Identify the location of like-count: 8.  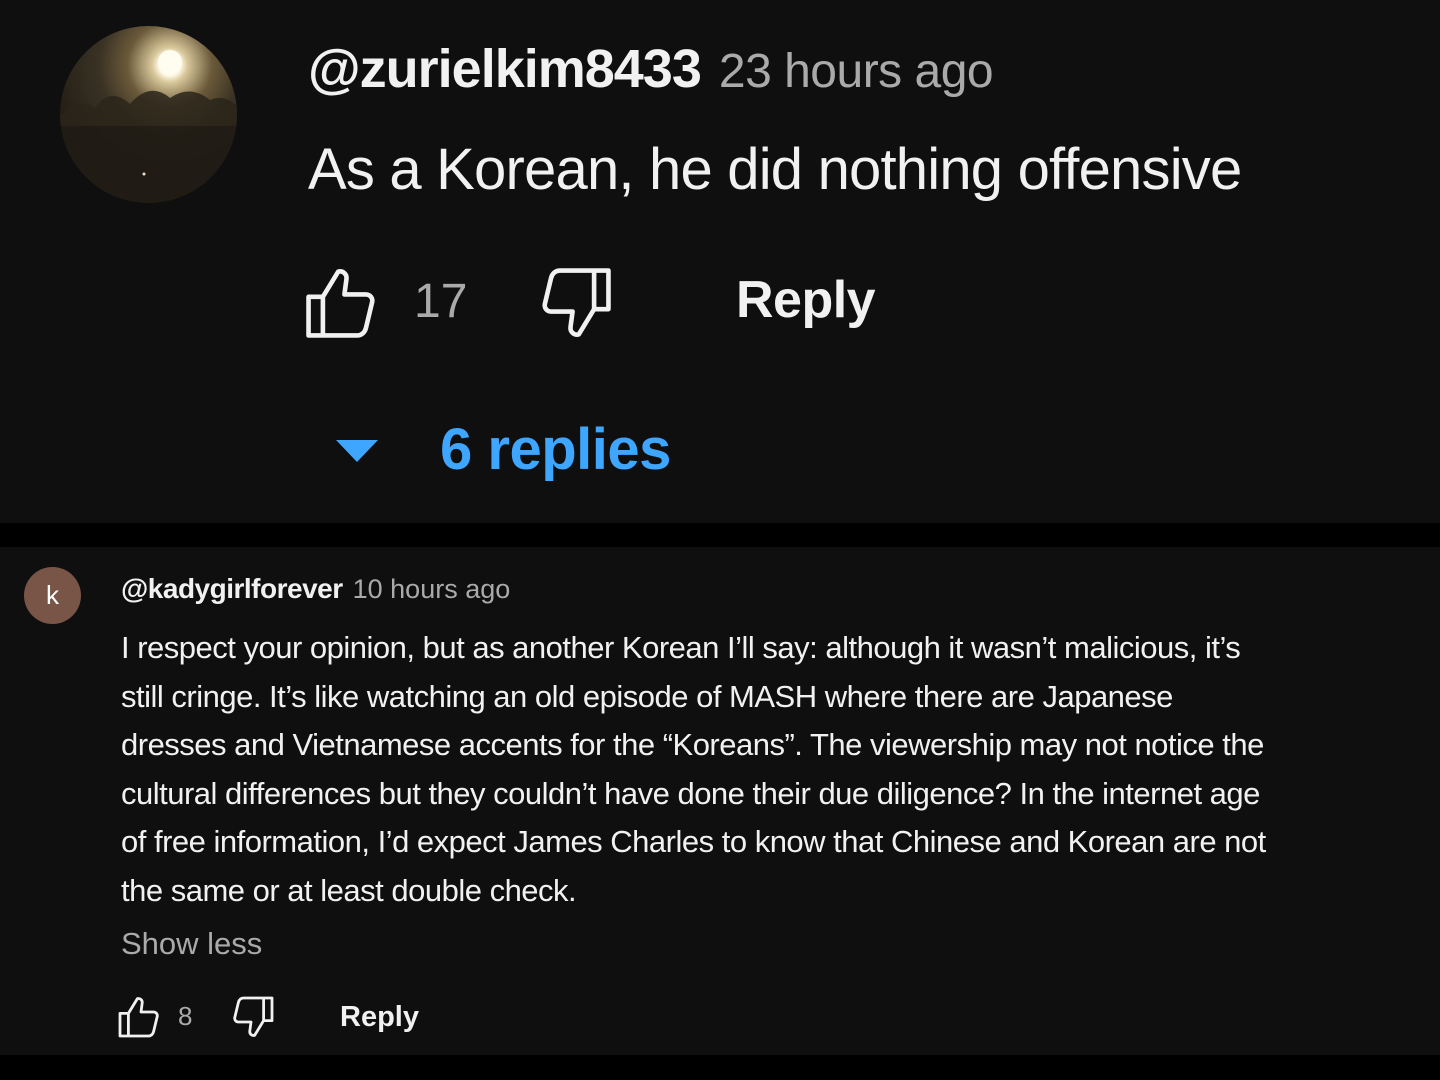
(185, 1016).